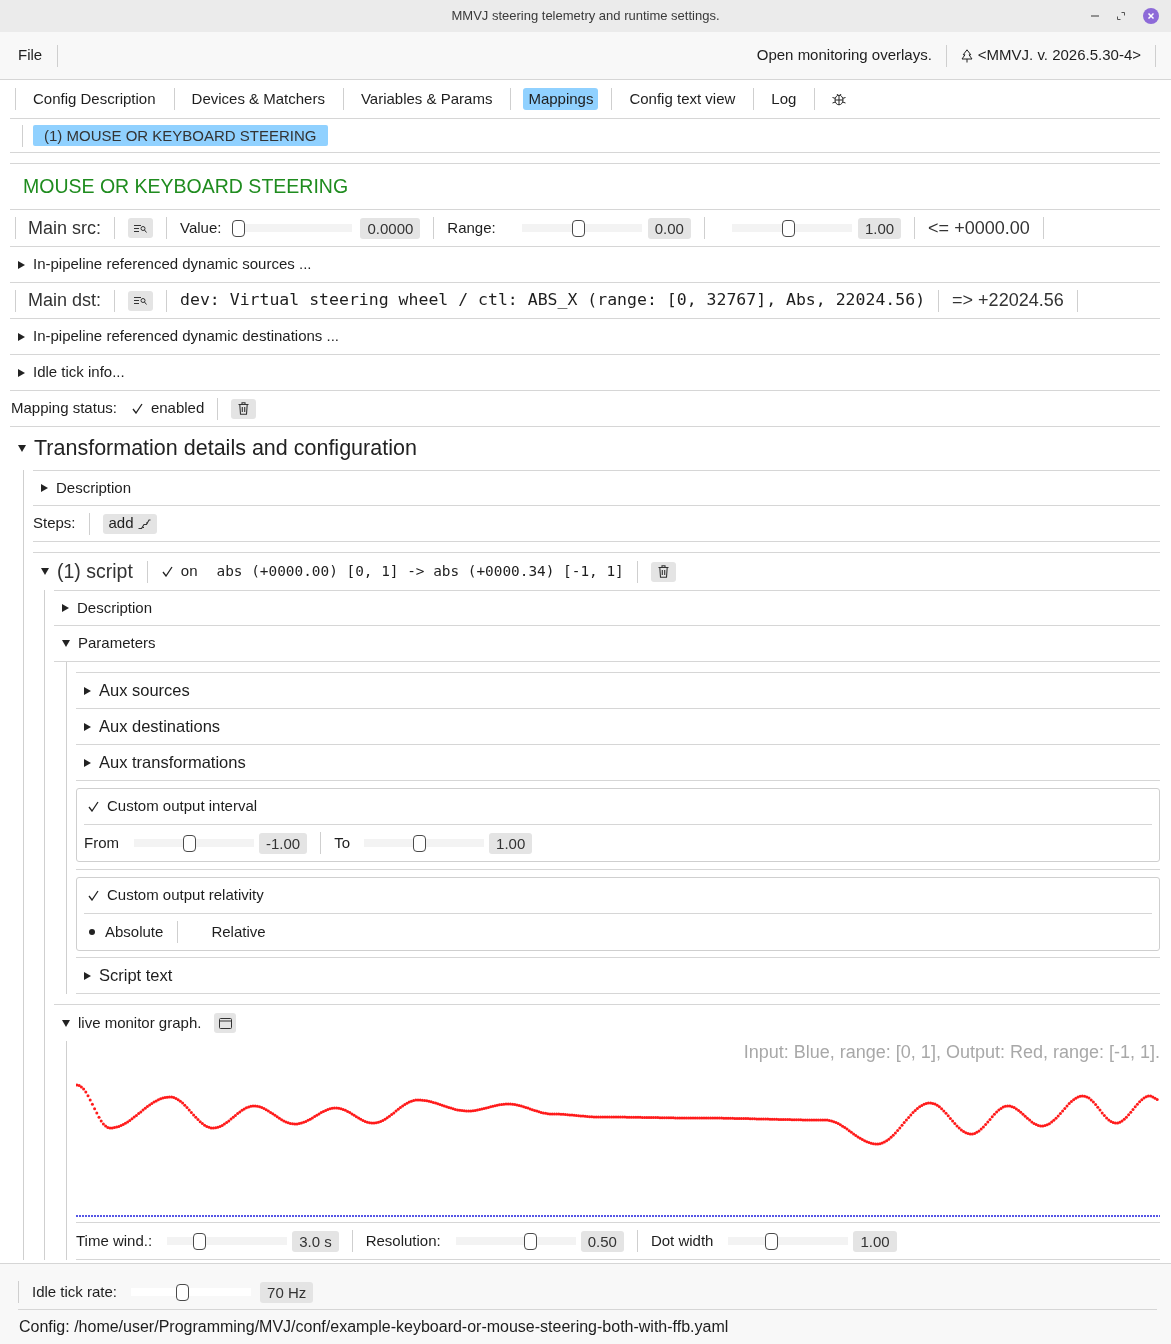 The width and height of the screenshot is (1171, 1344). I want to click on window-icon, so click(225, 1023).